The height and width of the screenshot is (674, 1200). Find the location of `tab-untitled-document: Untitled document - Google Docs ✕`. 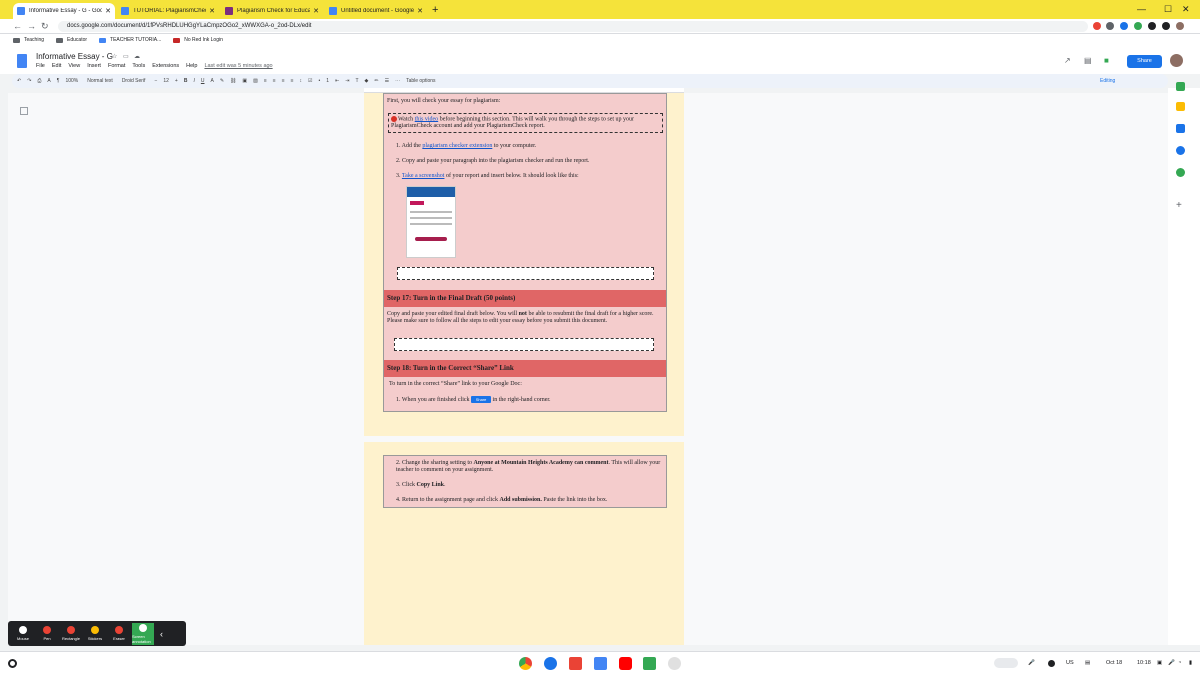

tab-untitled-document: Untitled document - Google Docs ✕ is located at coordinates (376, 11).